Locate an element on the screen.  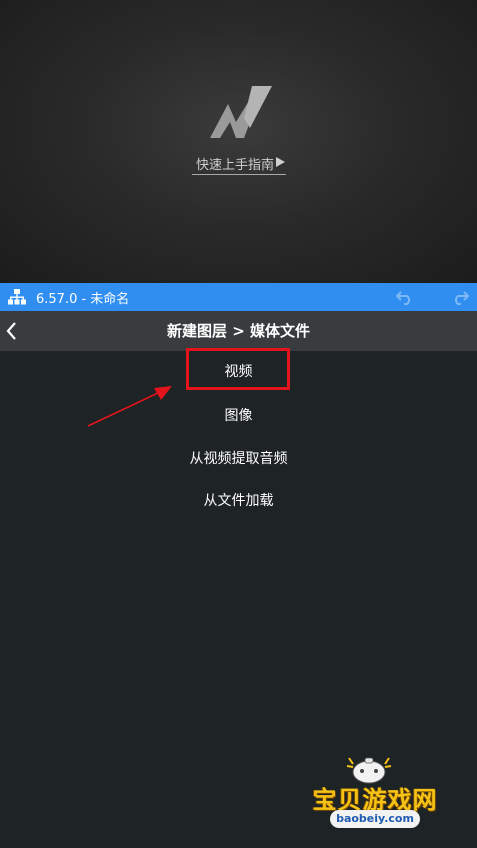
panel-header: 新建图层 > 媒体文件 is located at coordinates (238, 331).